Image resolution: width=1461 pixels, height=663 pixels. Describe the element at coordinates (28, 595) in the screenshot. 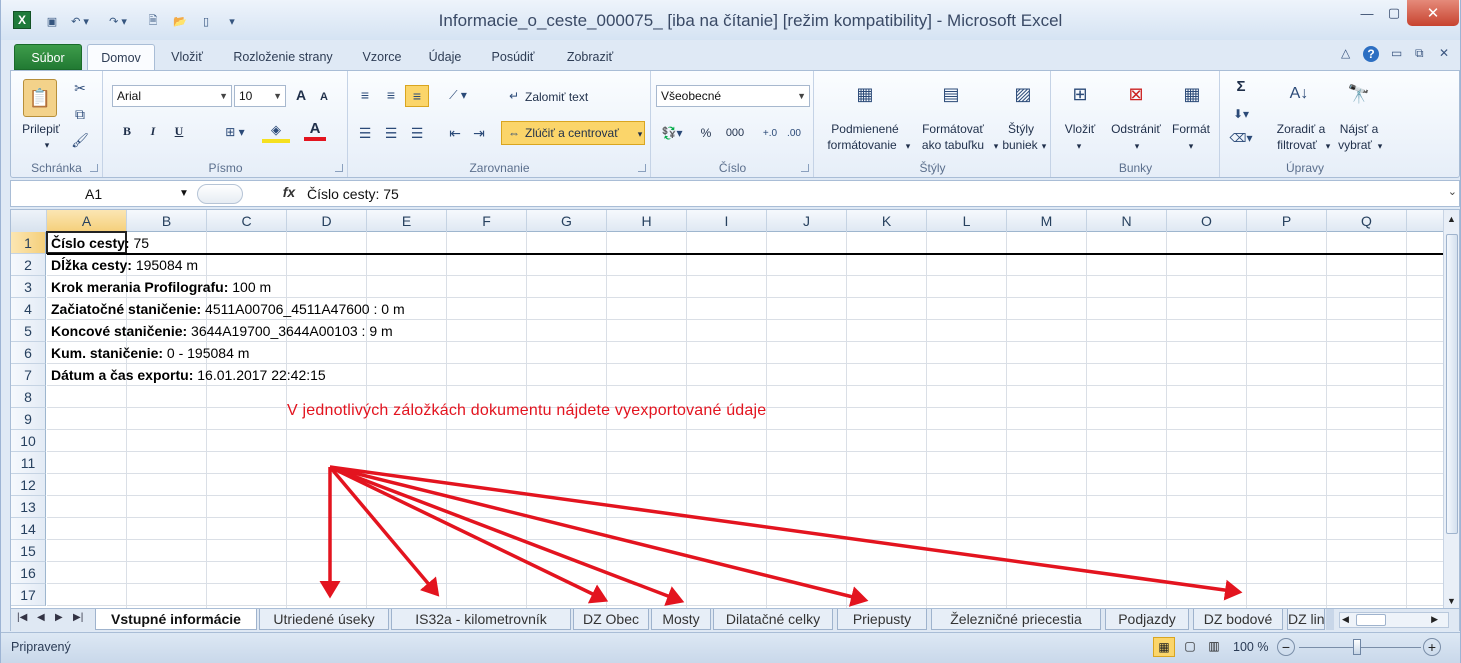

I see `row-header: 17` at that location.